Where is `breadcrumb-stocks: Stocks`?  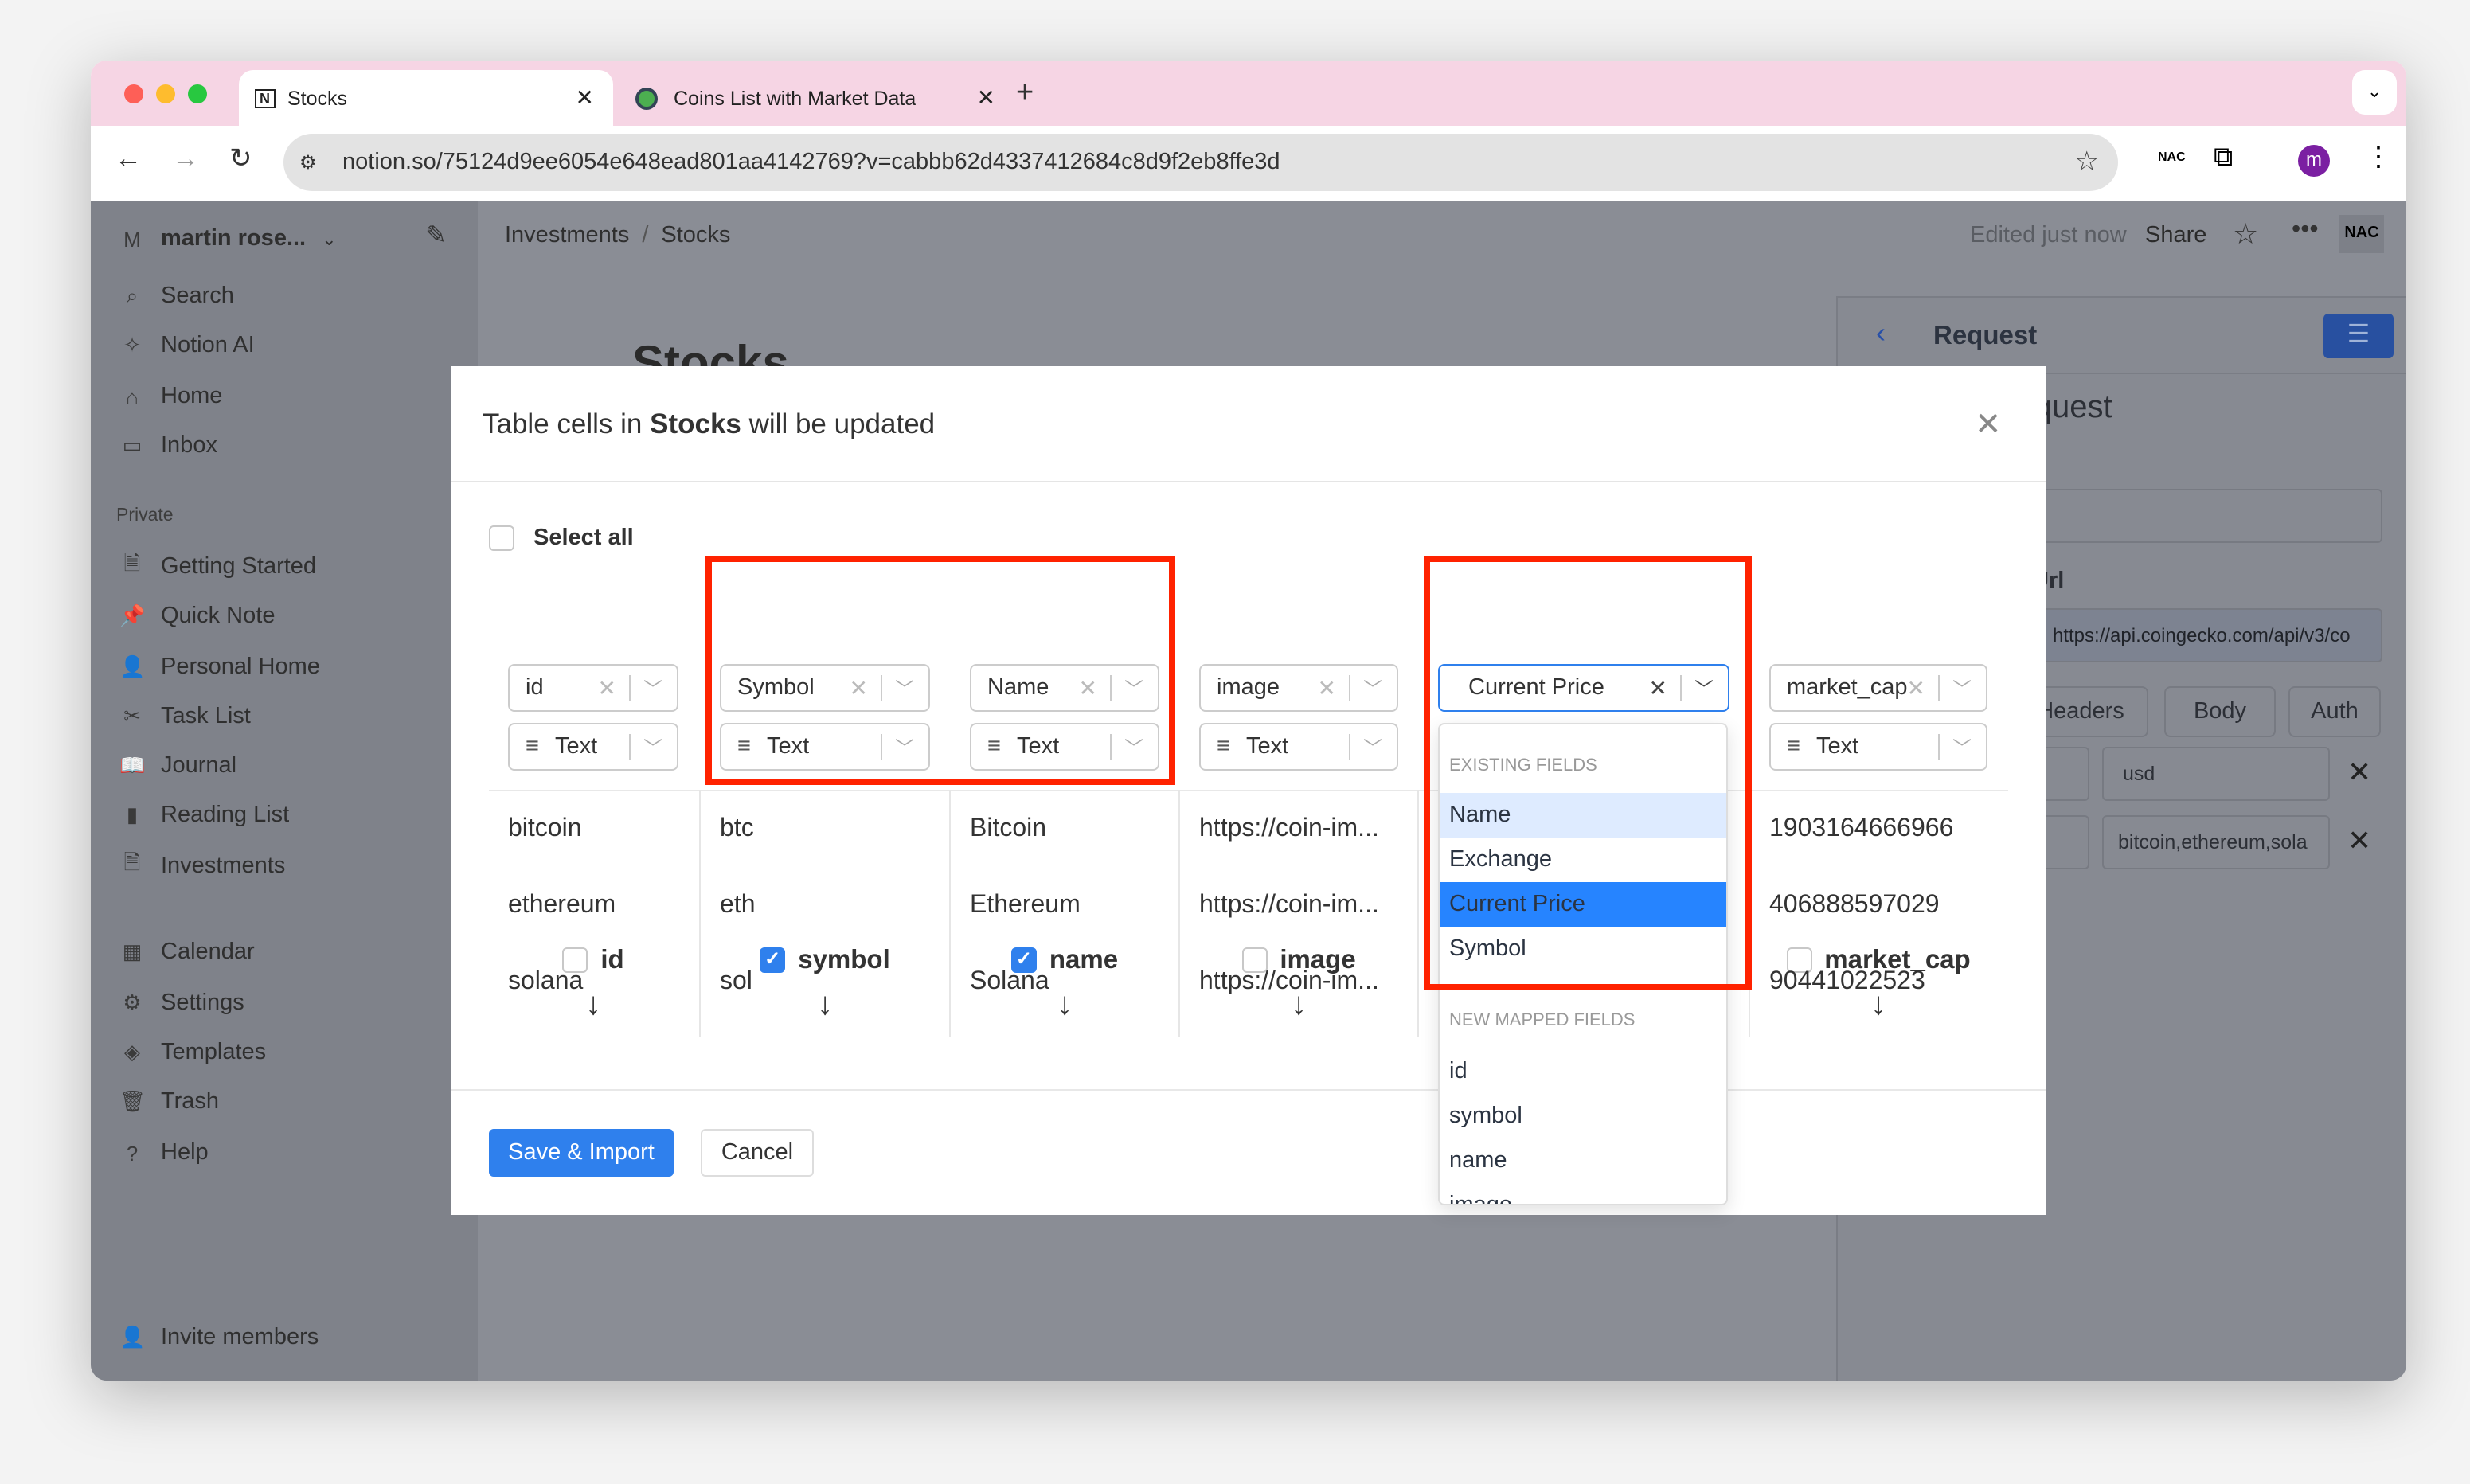
breadcrumb-stocks: Stocks is located at coordinates (695, 235).